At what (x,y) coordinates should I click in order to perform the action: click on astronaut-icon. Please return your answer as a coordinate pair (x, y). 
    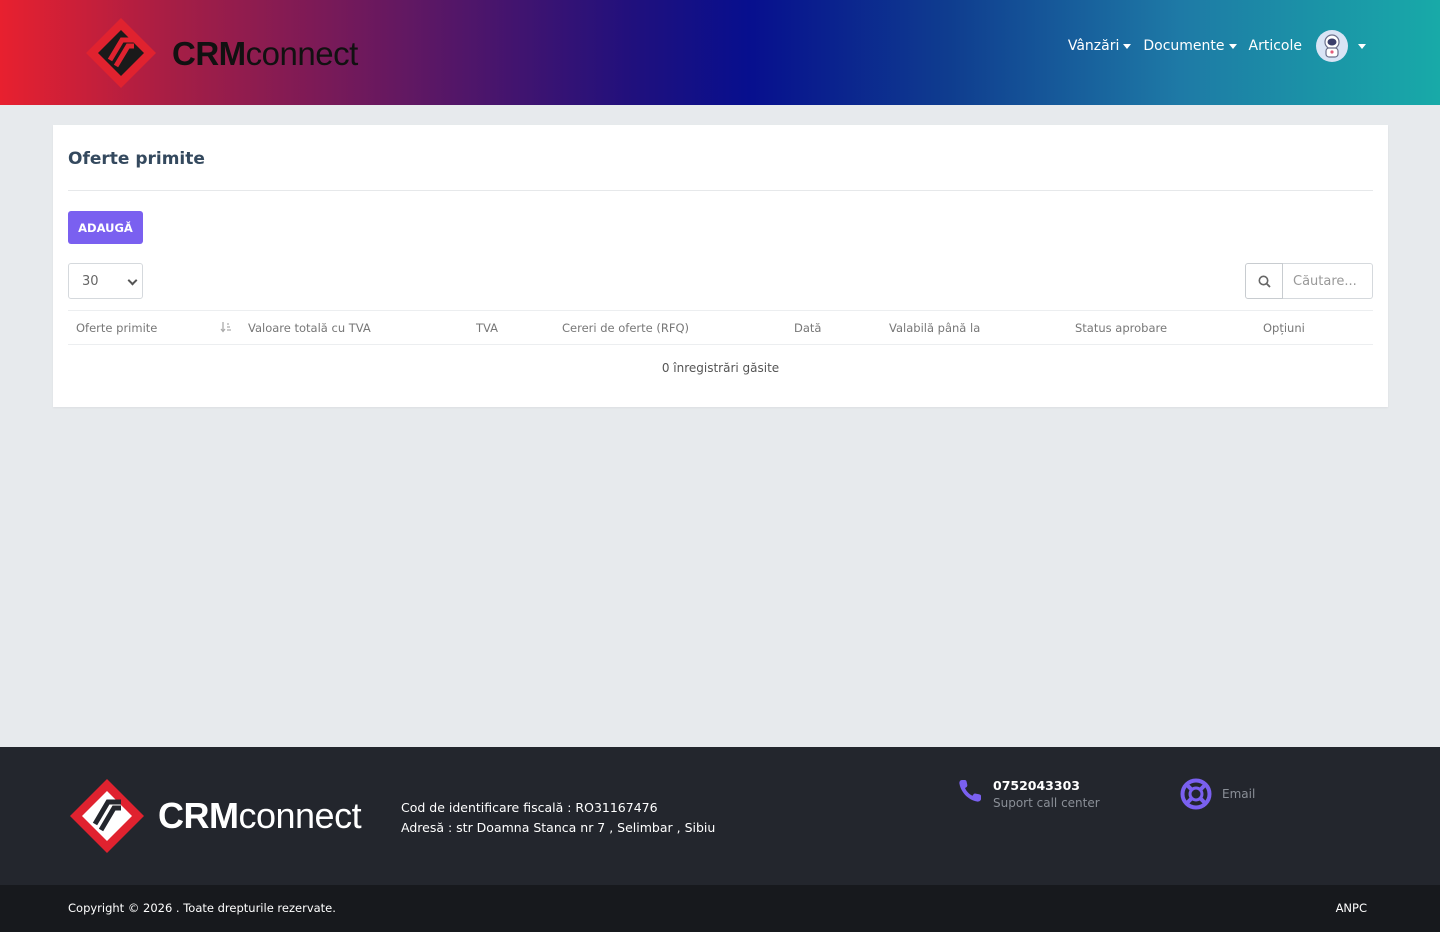
    Looking at the image, I should click on (1332, 46).